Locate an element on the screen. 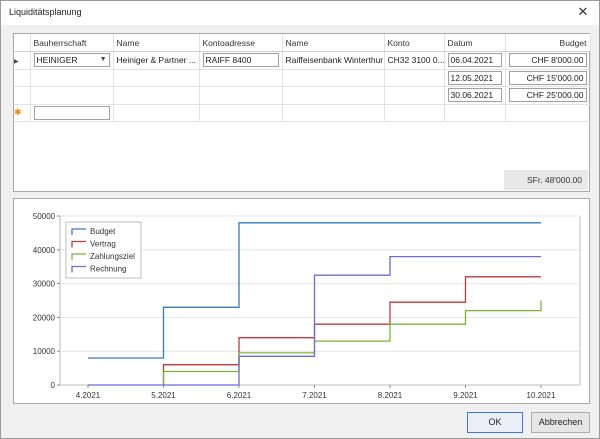 This screenshot has height=439, width=600. datum-input: 06.04.2021 is located at coordinates (474, 60).